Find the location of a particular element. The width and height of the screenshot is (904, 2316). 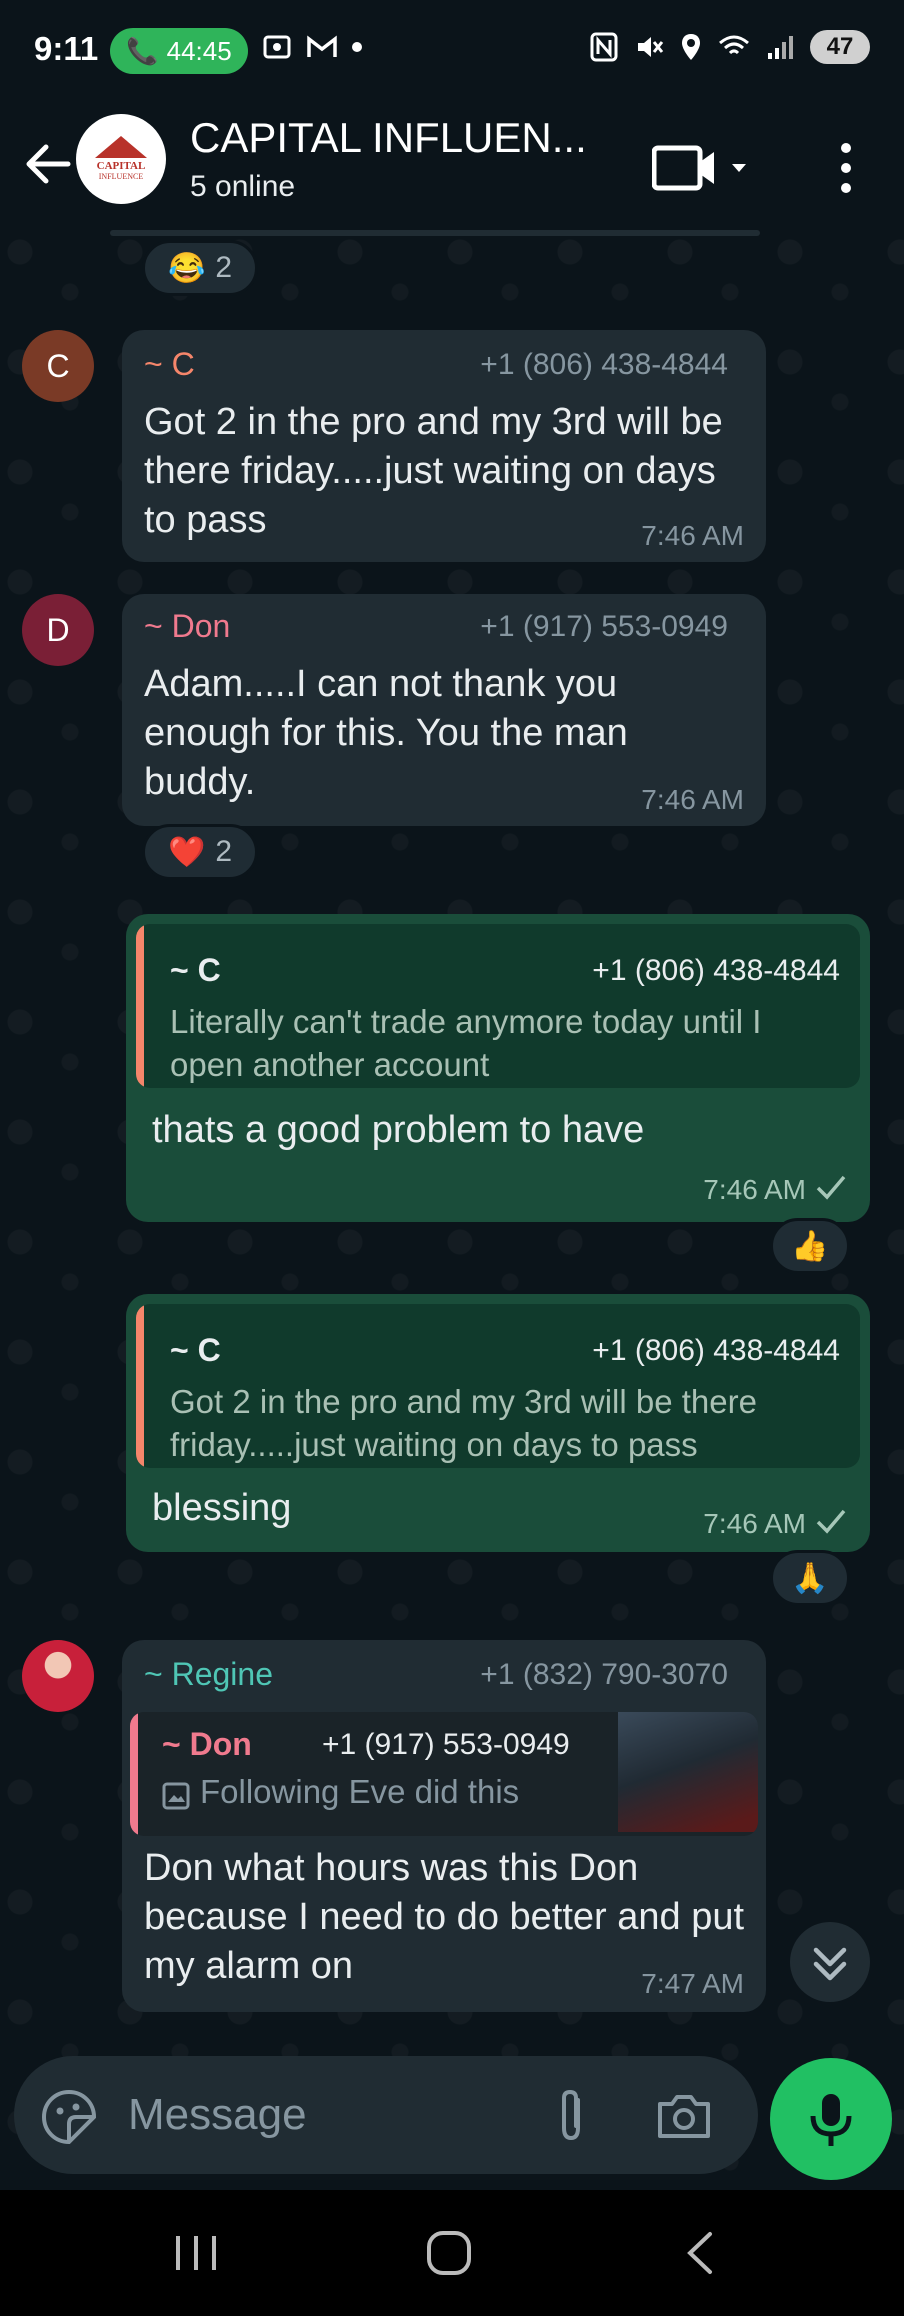

thumbs-up-emoji: 👍 is located at coordinates (810, 1246).